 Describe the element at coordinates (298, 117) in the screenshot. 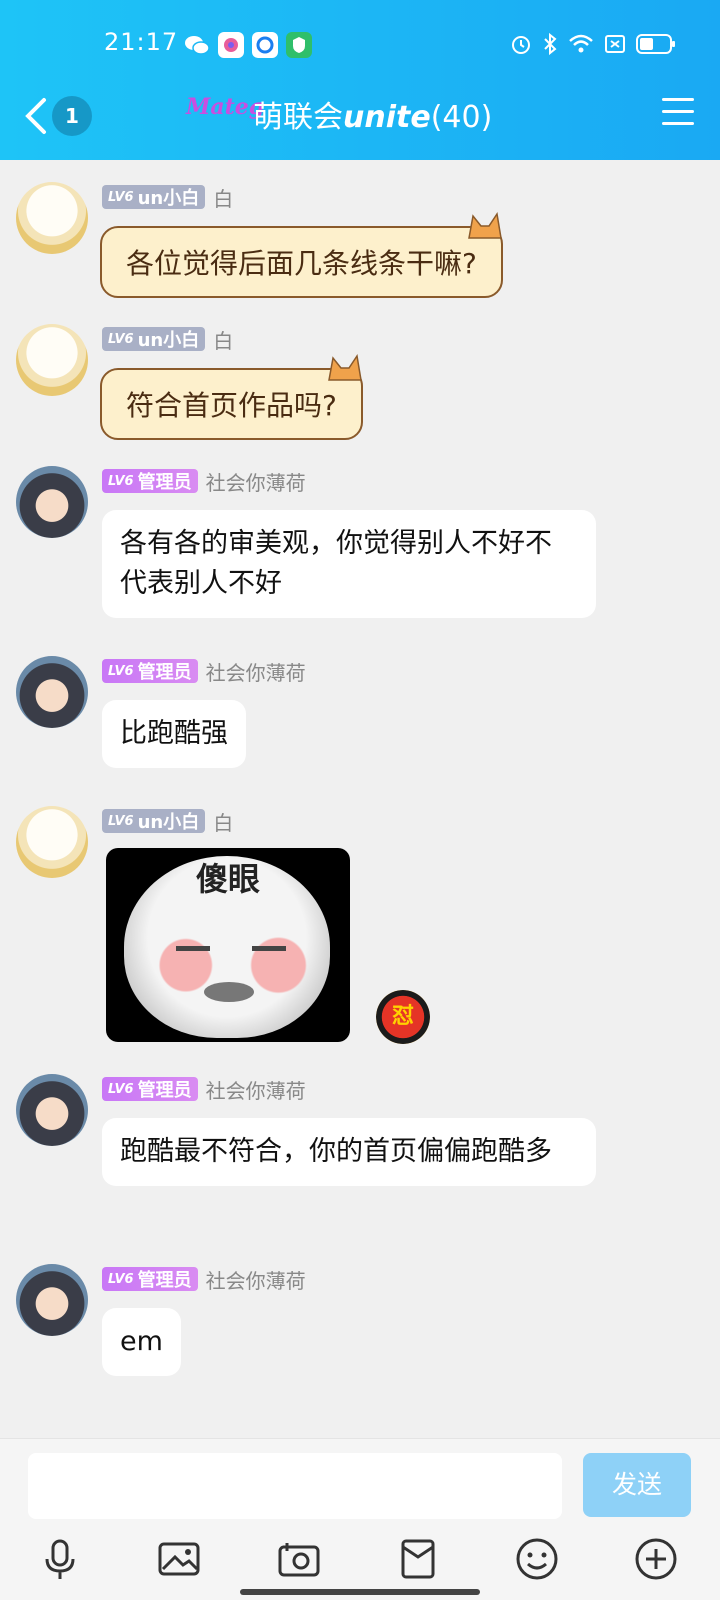

I see `group-title-cn: 萌联会` at that location.